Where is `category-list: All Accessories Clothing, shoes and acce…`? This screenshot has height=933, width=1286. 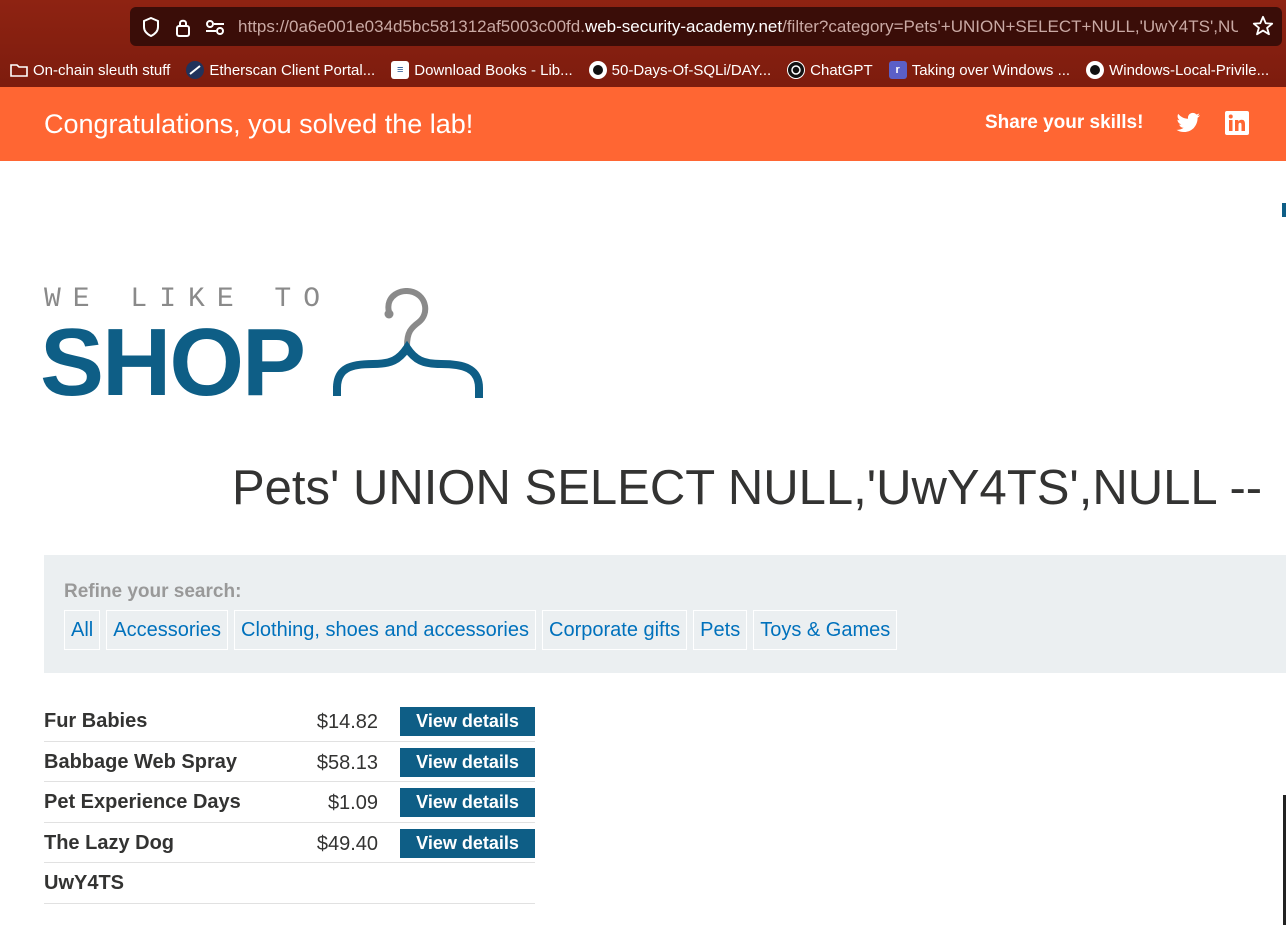 category-list: All Accessories Clothing, shoes and acce… is located at coordinates (483, 630).